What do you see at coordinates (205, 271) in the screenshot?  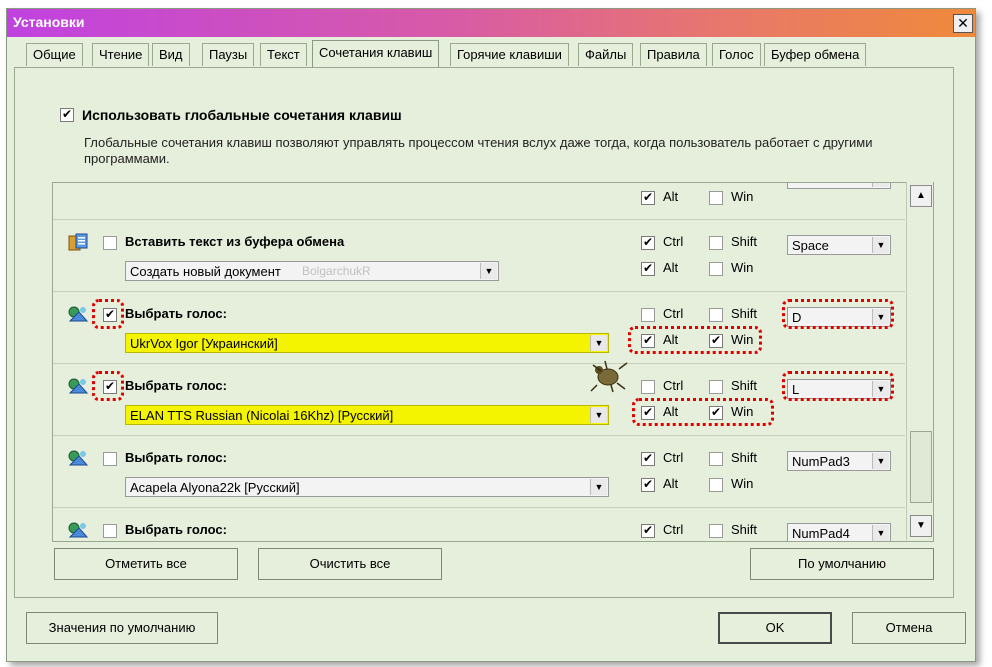 I see `action-select-value: Создать новый документ` at bounding box center [205, 271].